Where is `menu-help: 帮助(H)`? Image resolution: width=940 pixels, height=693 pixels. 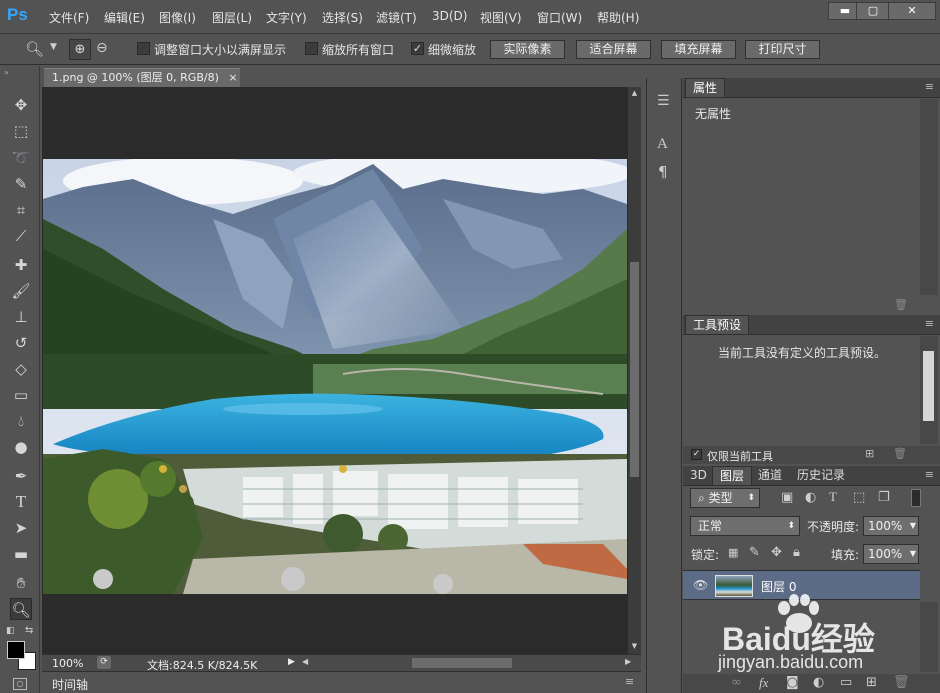 menu-help: 帮助(H) is located at coordinates (618, 17).